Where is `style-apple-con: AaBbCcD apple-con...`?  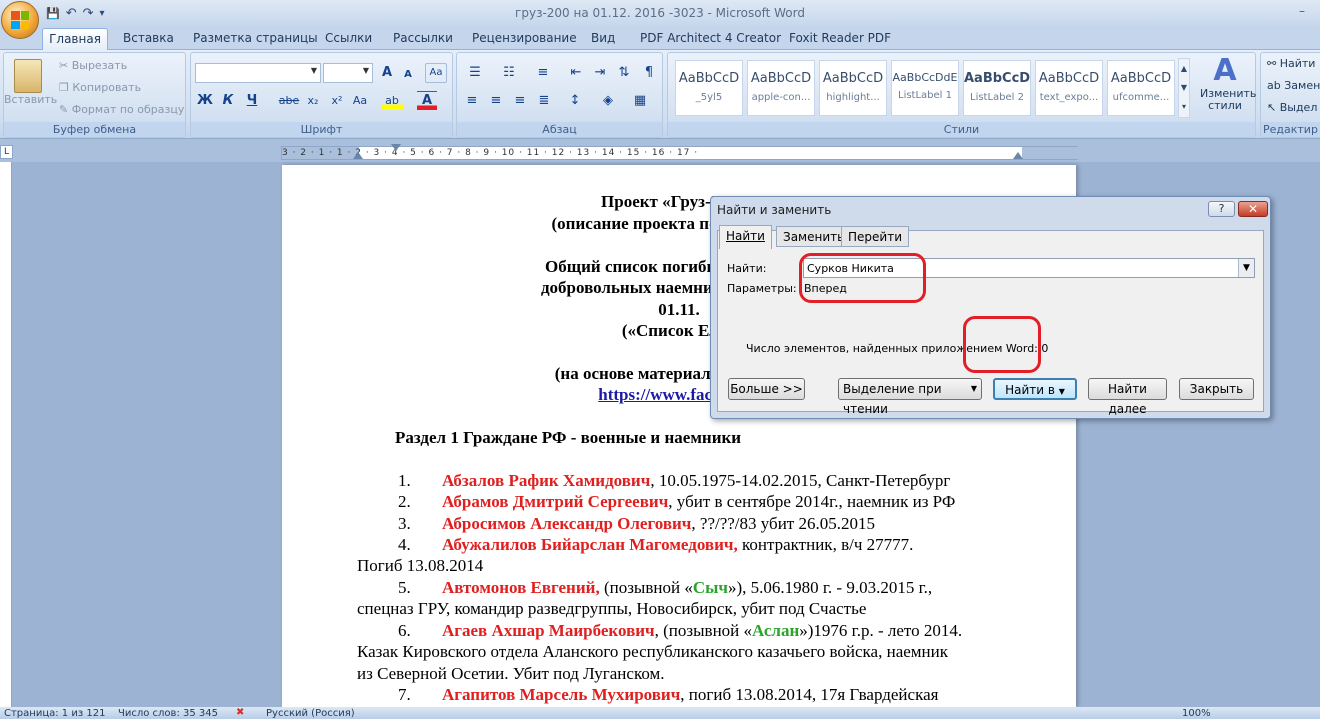 style-apple-con: AaBbCcD apple-con... is located at coordinates (781, 88).